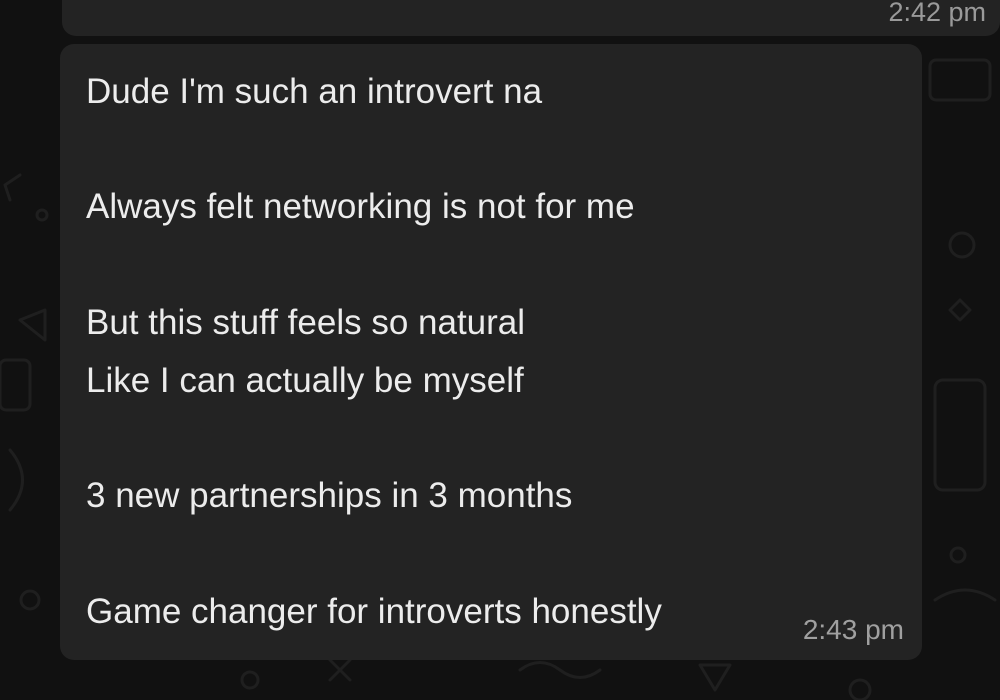 This screenshot has width=1000, height=700. I want to click on message-line-5: 3 new partnerships in 3 months, so click(329, 495).